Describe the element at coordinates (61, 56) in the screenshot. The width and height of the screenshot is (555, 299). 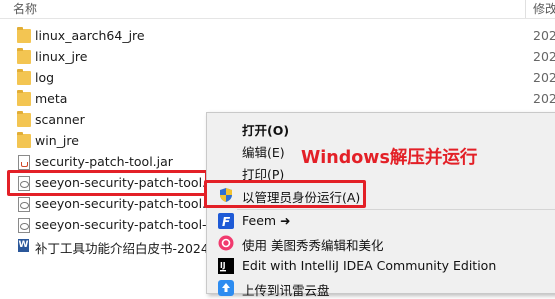
I see `file-name: linux_jre` at that location.